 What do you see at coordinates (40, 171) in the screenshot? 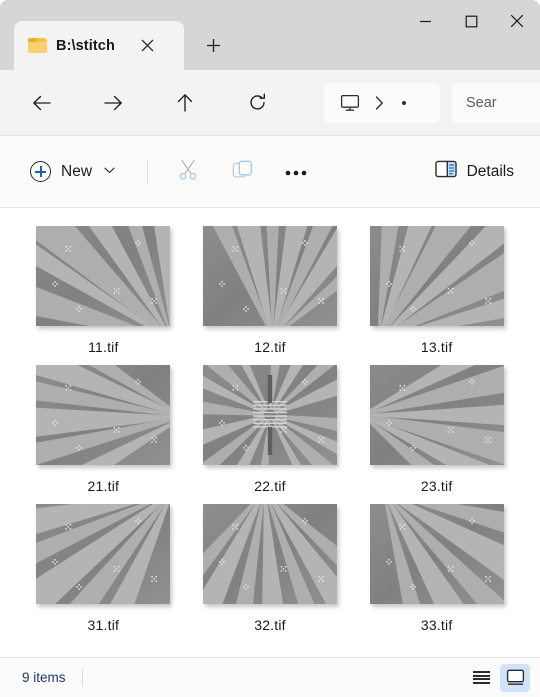
I see `plus-circle-icon` at bounding box center [40, 171].